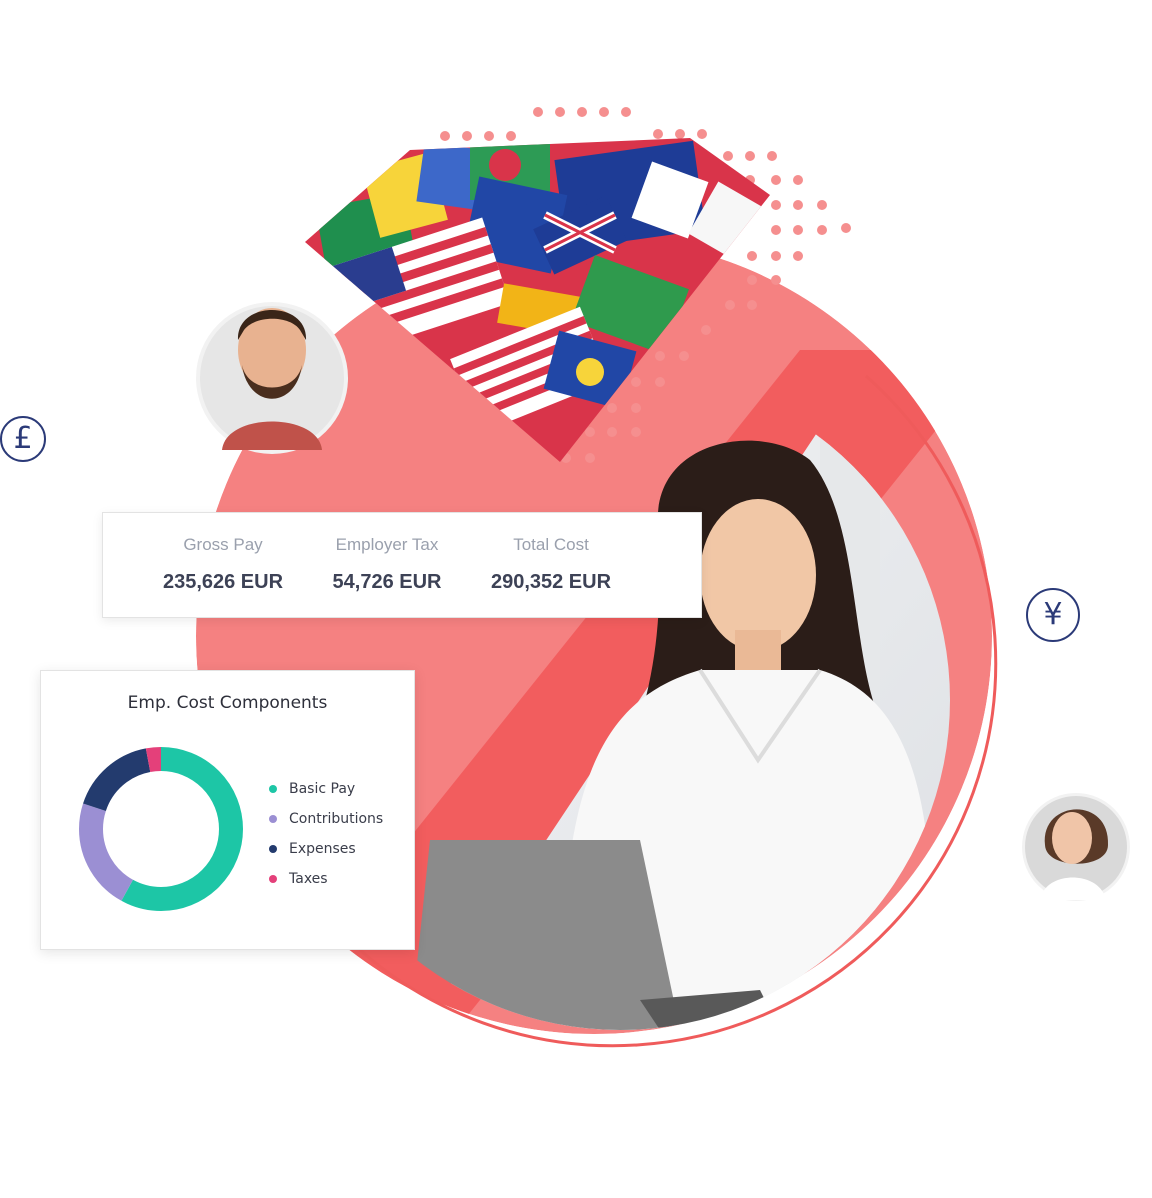  I want to click on employer-tax-metric: Employer Tax 54,726 EUR, so click(387, 565).